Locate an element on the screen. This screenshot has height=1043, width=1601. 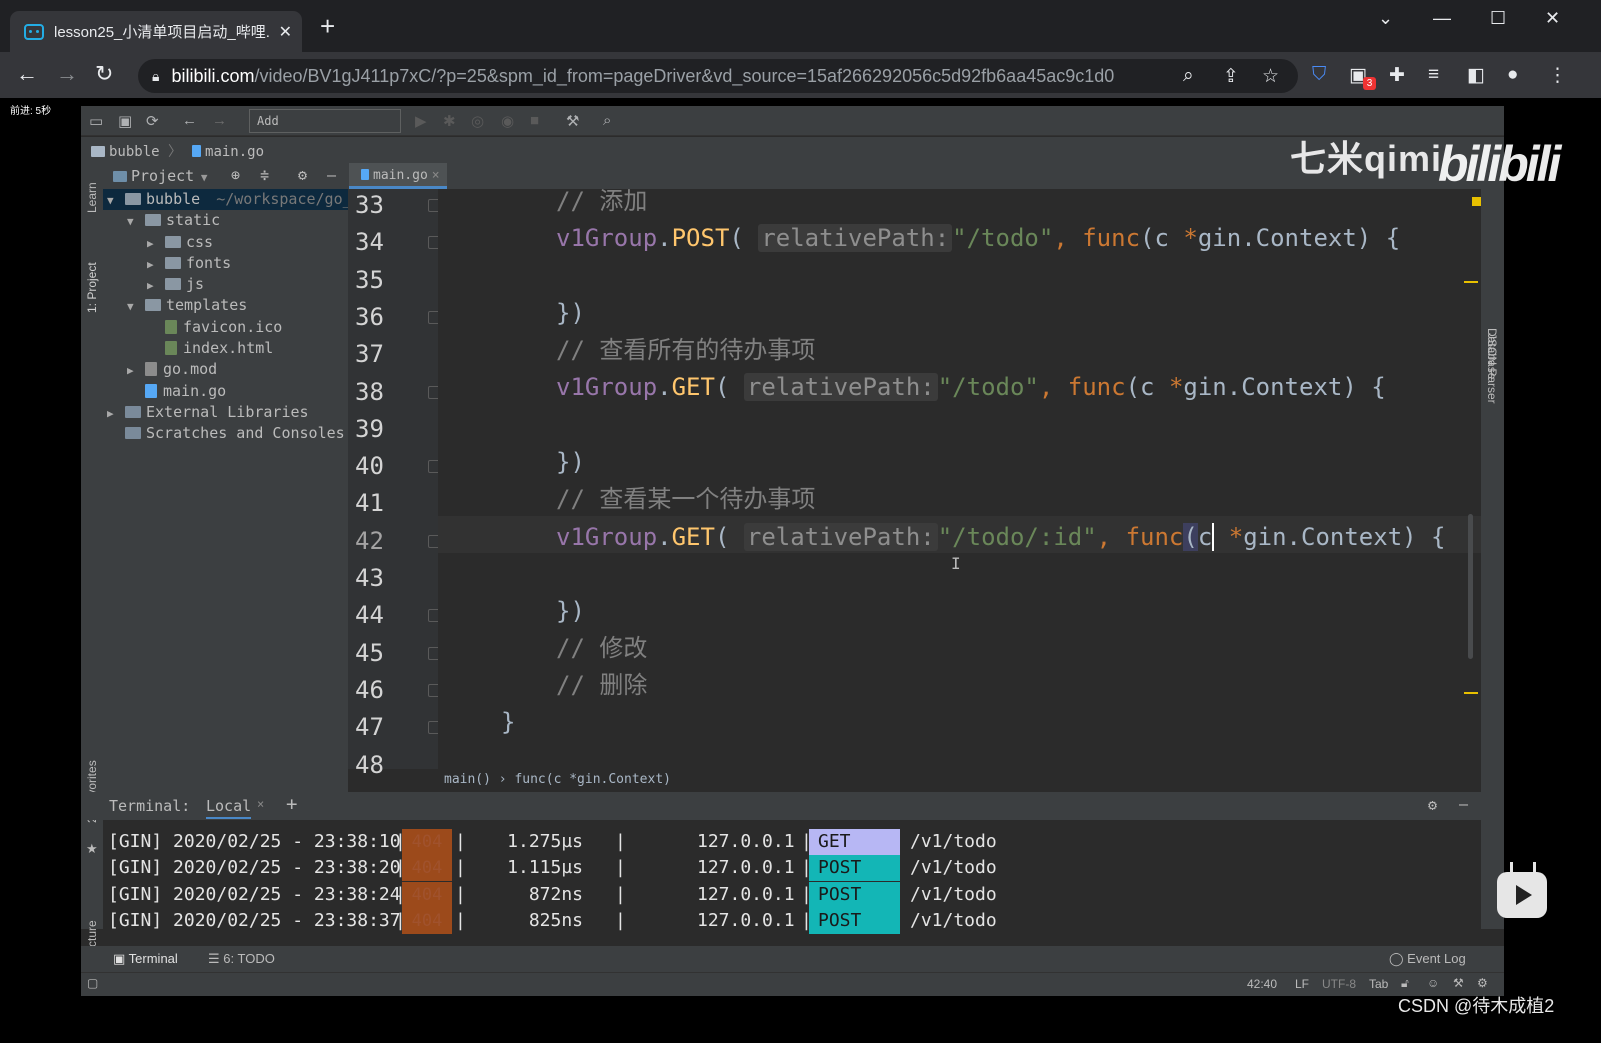
debug-icon: ✱ is located at coordinates (449, 121).